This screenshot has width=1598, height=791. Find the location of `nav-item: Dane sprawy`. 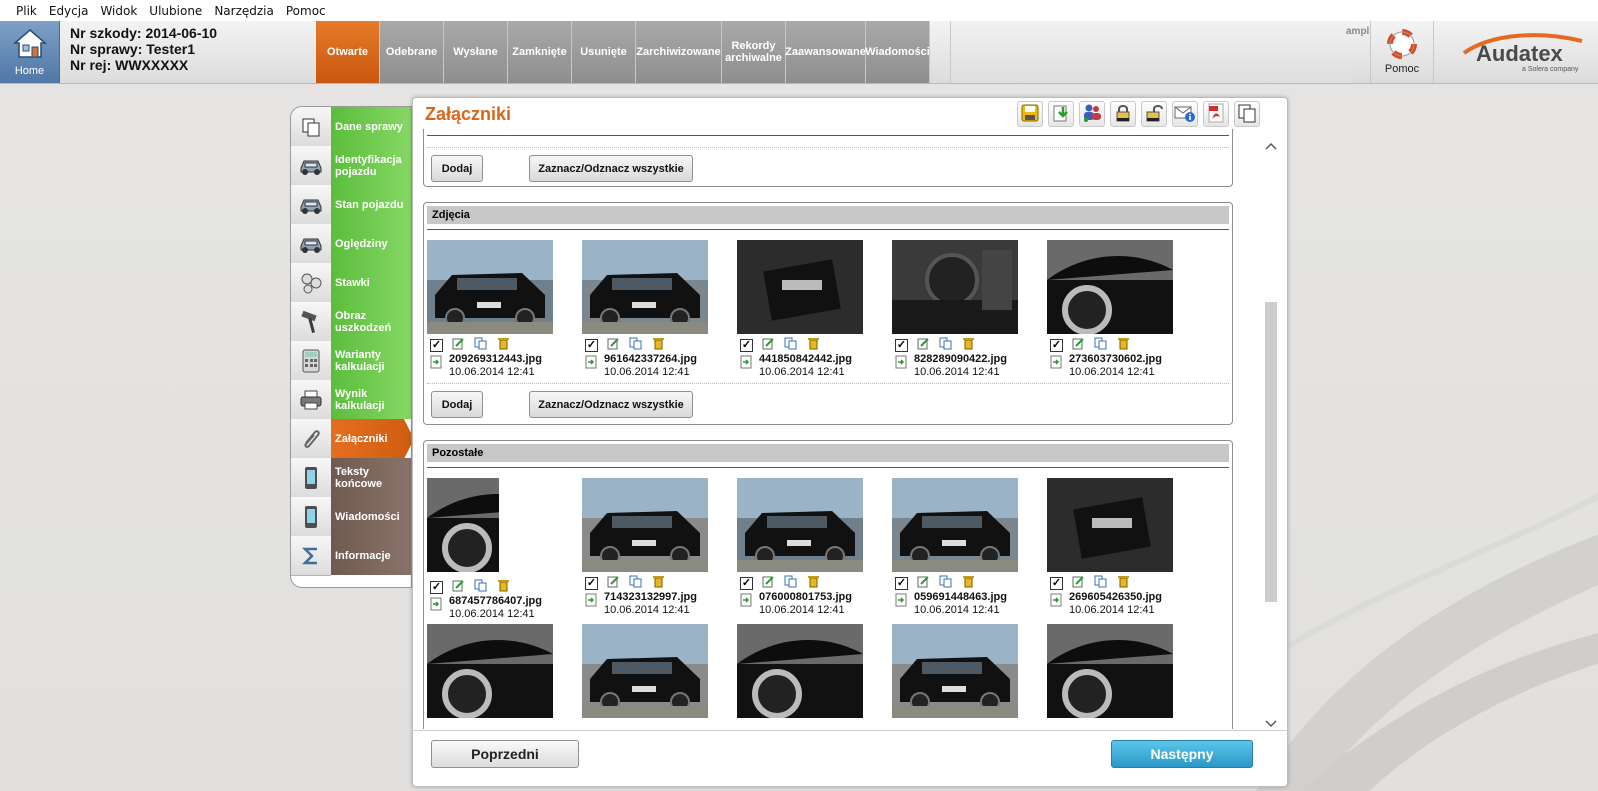

nav-item: Dane sprawy is located at coordinates (351, 127).